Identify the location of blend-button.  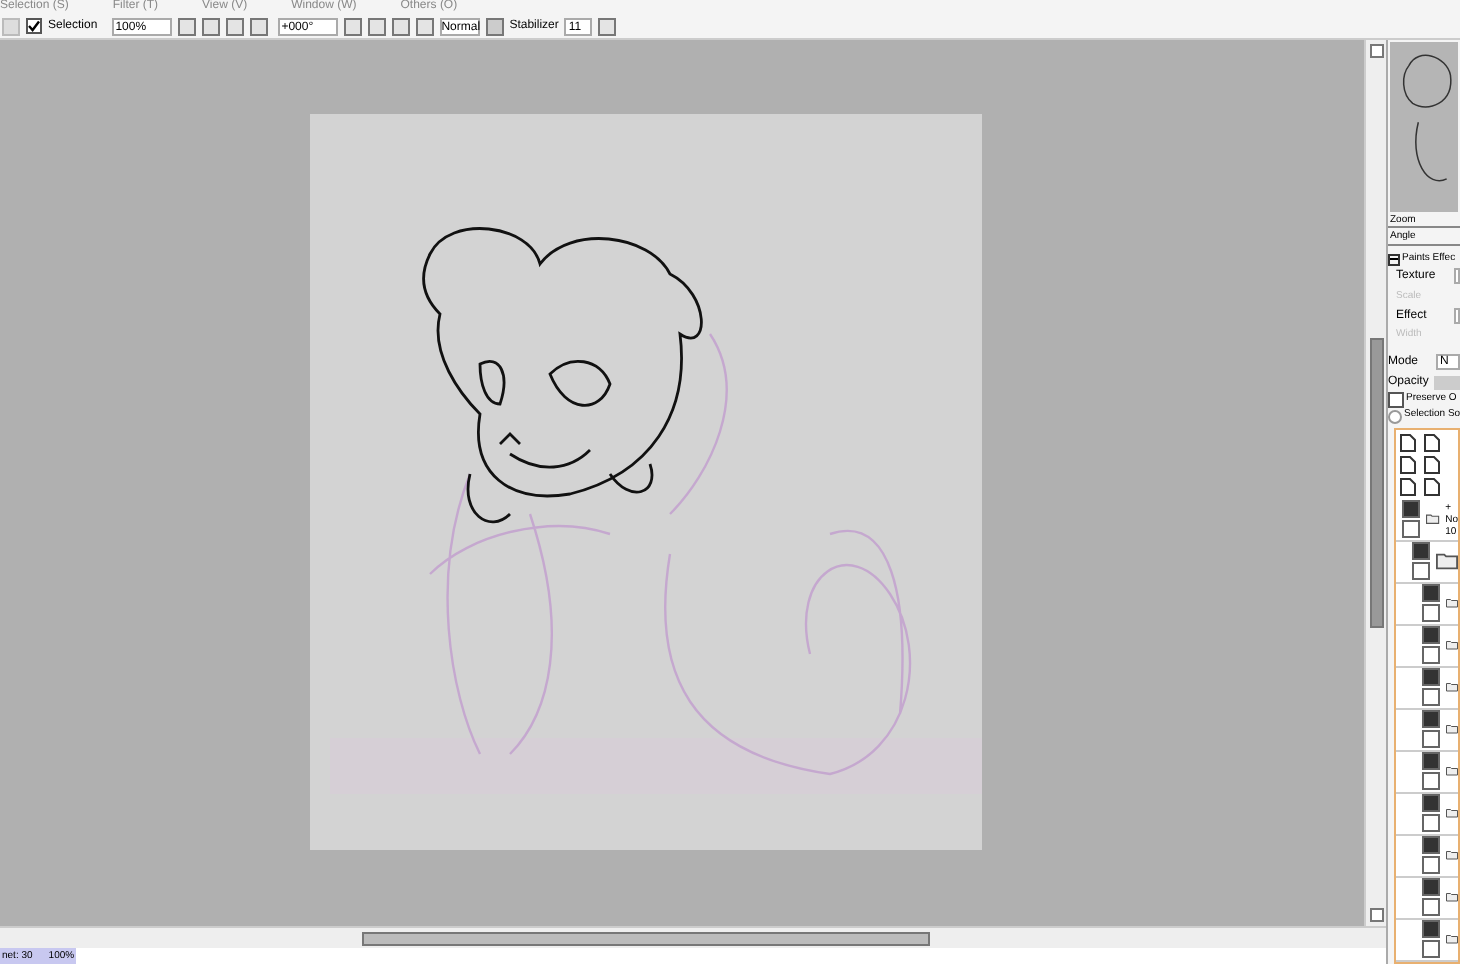
(494, 26).